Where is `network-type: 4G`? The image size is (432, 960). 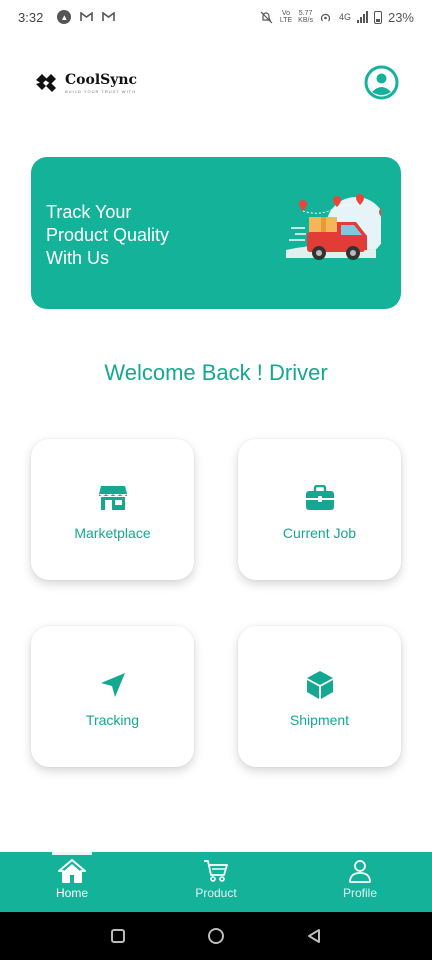 network-type: 4G is located at coordinates (344, 17).